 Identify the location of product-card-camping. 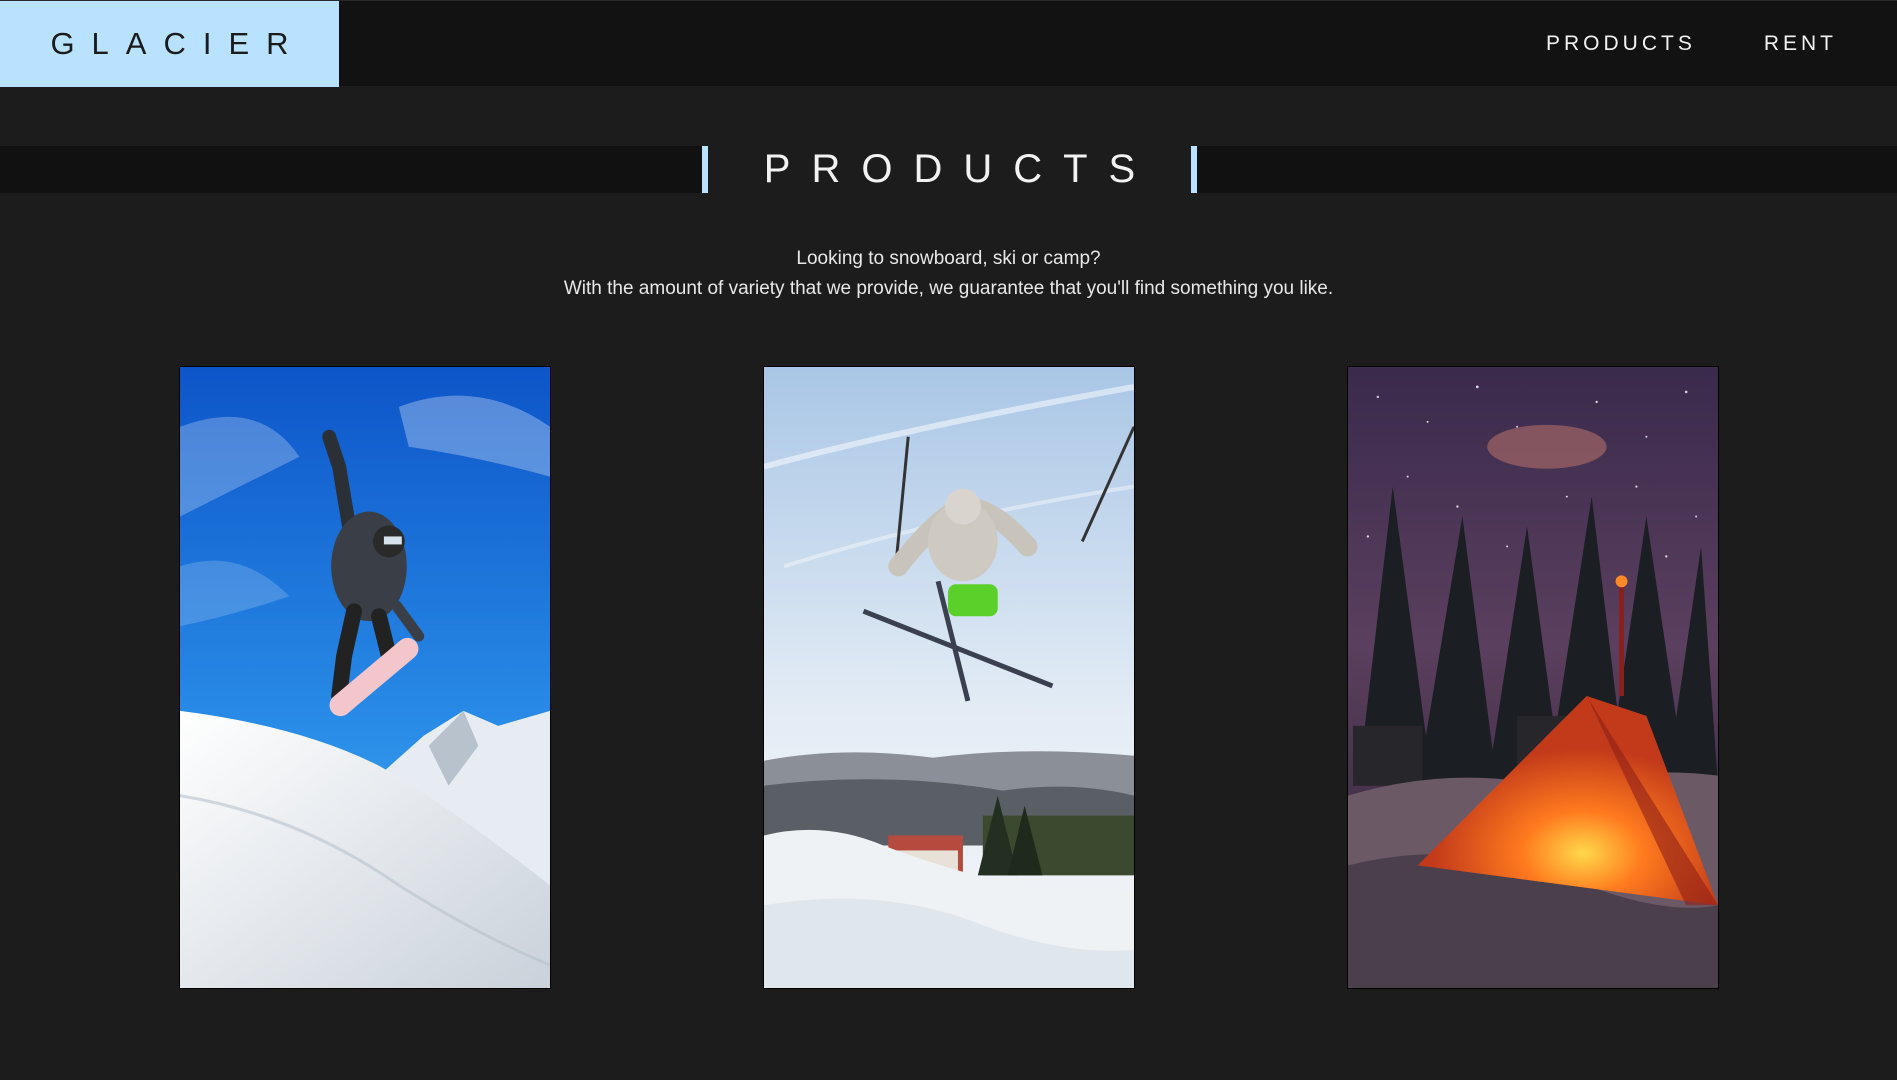
(1533, 677).